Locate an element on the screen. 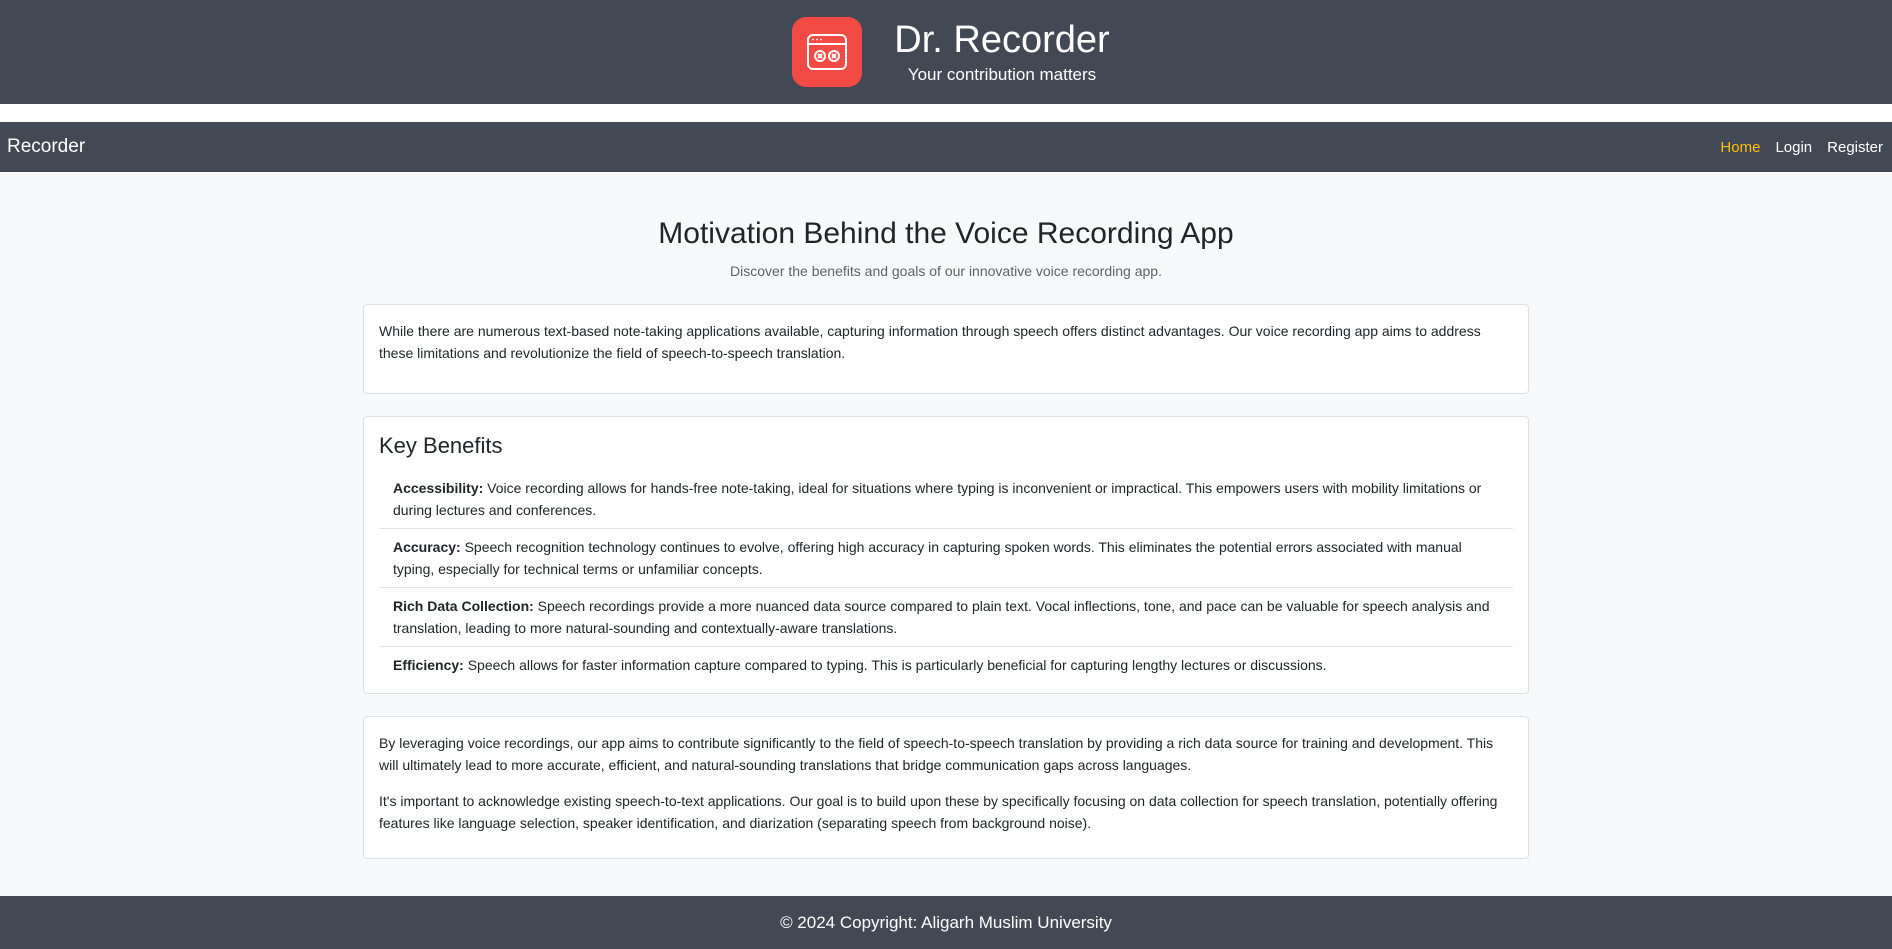 The height and width of the screenshot is (949, 1892). site-title: Dr. Recorder is located at coordinates (1002, 40).